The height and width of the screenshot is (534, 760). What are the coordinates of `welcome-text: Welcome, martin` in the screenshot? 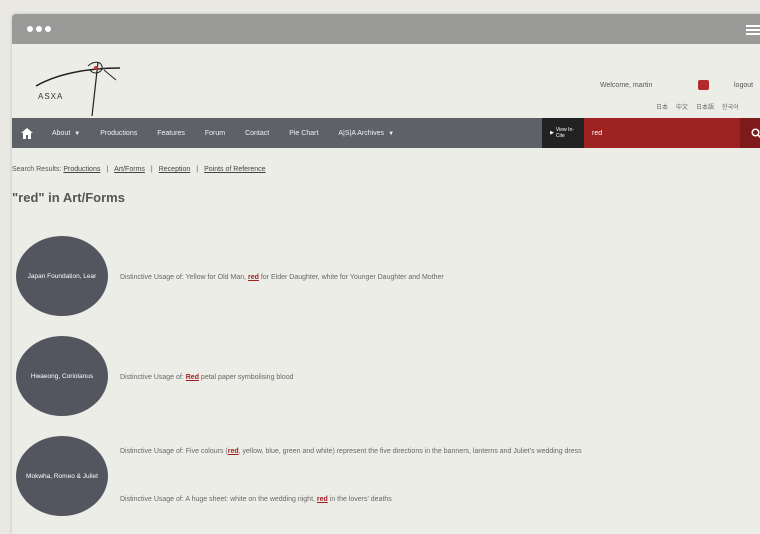 It's located at (626, 85).